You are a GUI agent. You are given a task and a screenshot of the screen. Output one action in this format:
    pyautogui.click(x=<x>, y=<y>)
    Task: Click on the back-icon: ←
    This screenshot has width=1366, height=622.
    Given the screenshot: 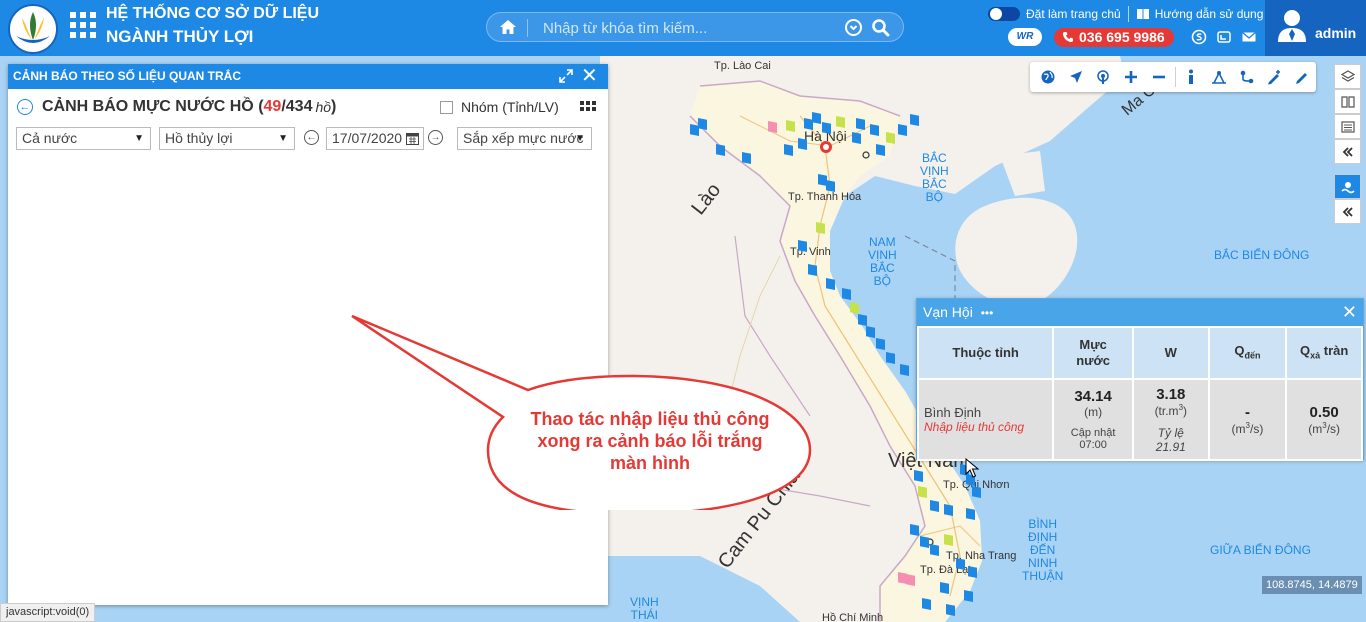 What is the action you would take?
    pyautogui.click(x=25, y=107)
    